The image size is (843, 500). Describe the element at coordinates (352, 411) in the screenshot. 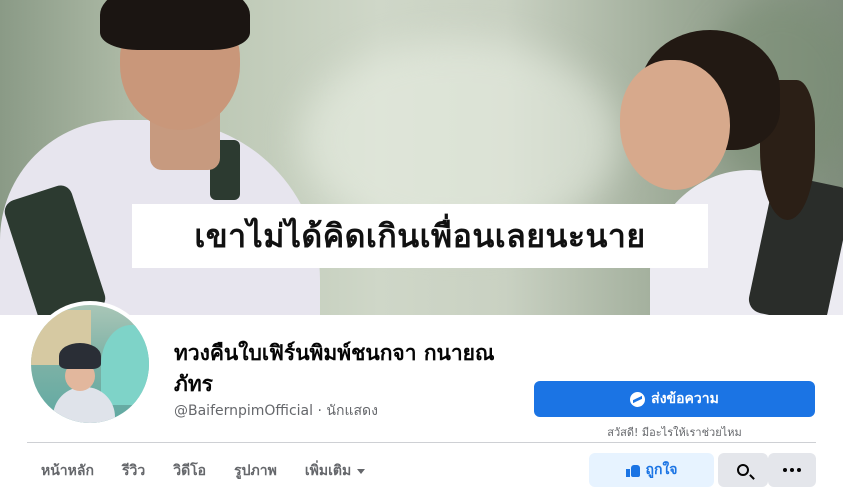

I see `page-category: นักแสดง` at that location.